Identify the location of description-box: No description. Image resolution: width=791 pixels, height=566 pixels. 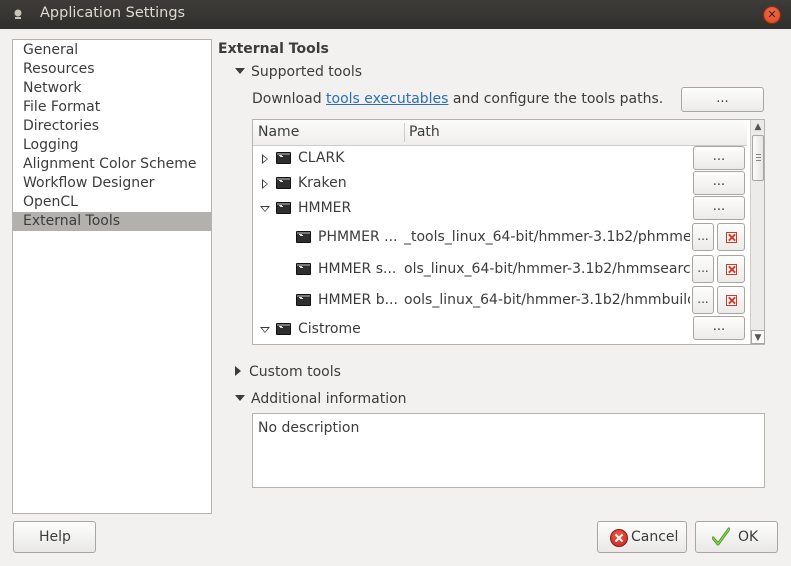
(508, 450).